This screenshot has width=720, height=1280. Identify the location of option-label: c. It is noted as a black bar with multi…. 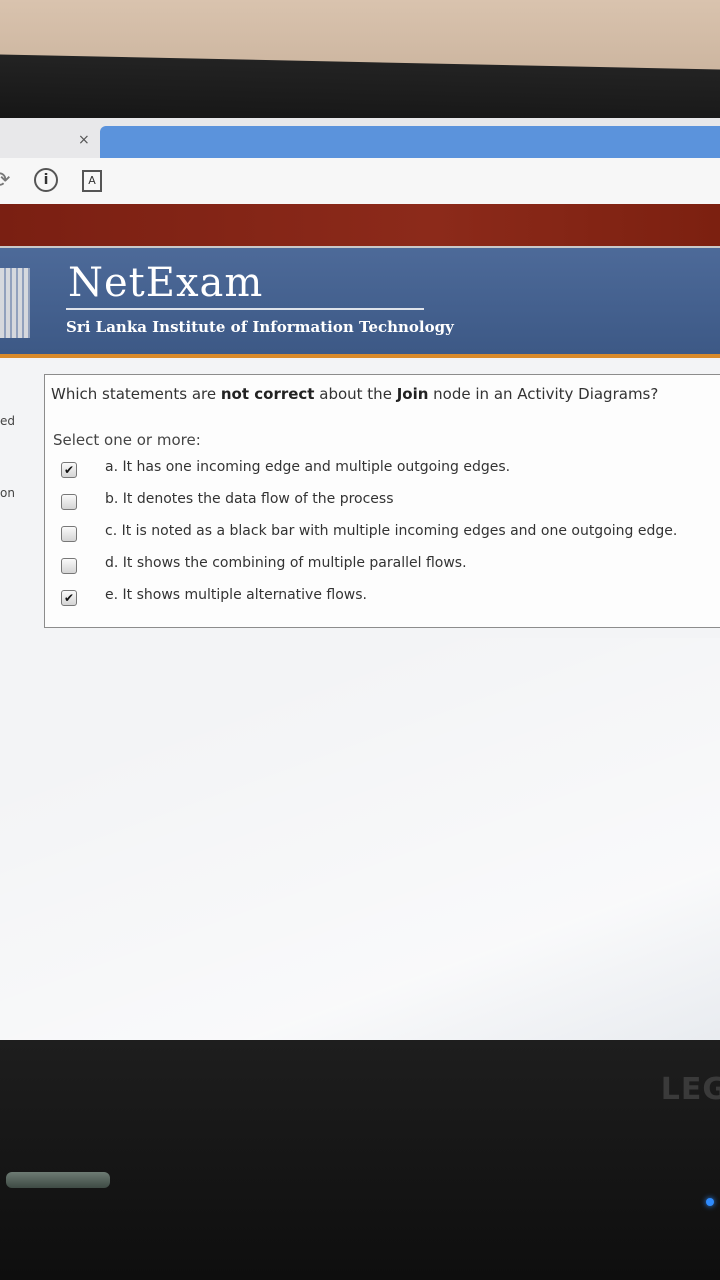
(391, 531).